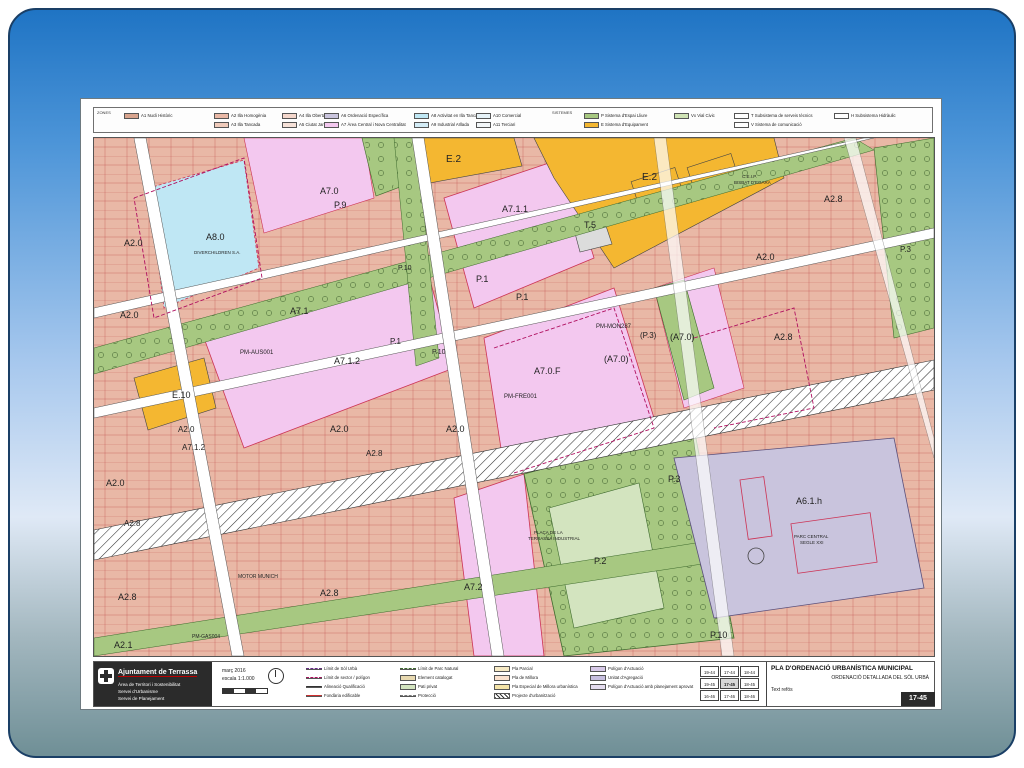 The height and width of the screenshot is (768, 1024). Describe the element at coordinates (206, 637) in the screenshot. I see `map-zone-label: PM-GAS004` at that location.